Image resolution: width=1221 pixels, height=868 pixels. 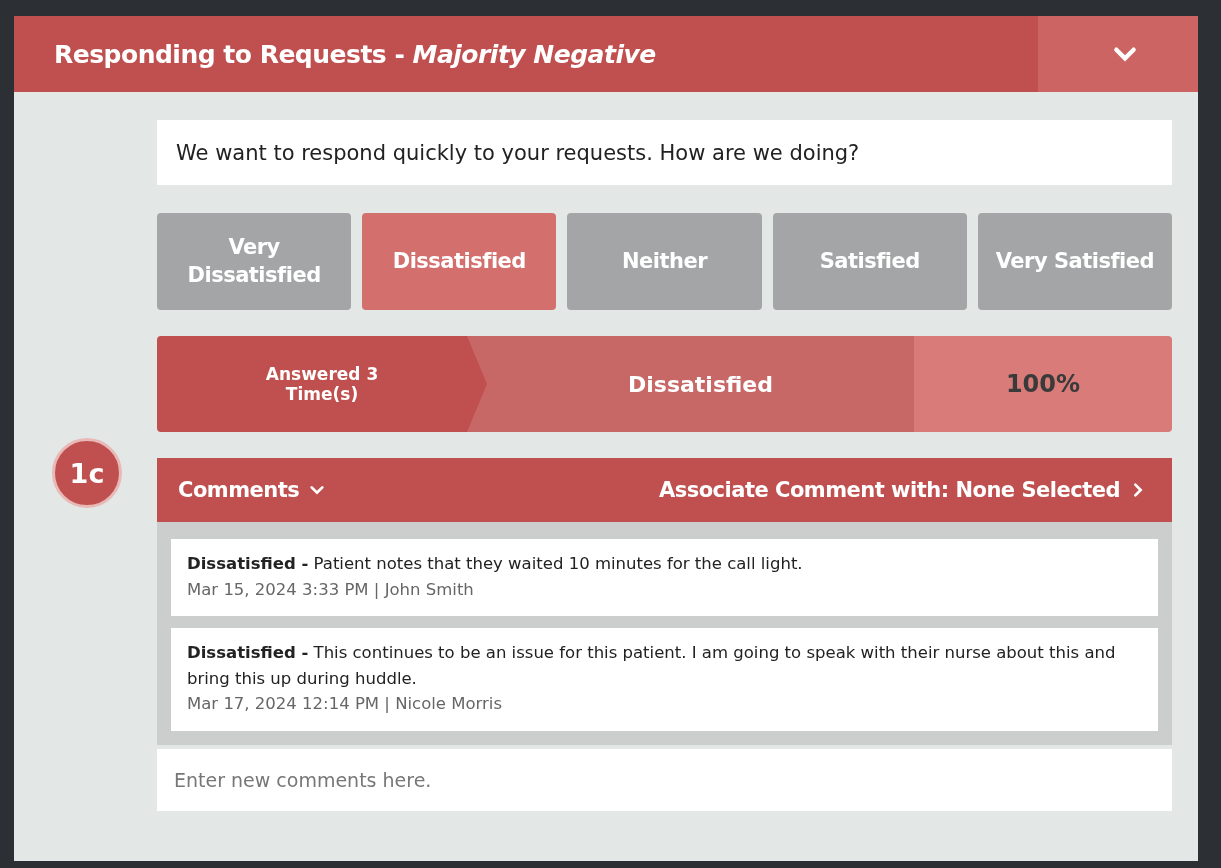 What do you see at coordinates (664, 261) in the screenshot?
I see `rating-option: Neither` at bounding box center [664, 261].